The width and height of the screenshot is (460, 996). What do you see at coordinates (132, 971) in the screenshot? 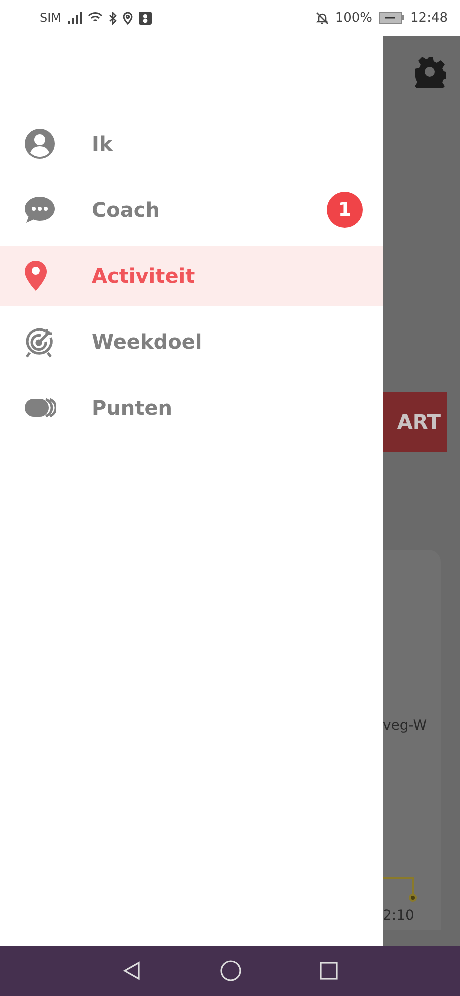
I see `back-icon` at bounding box center [132, 971].